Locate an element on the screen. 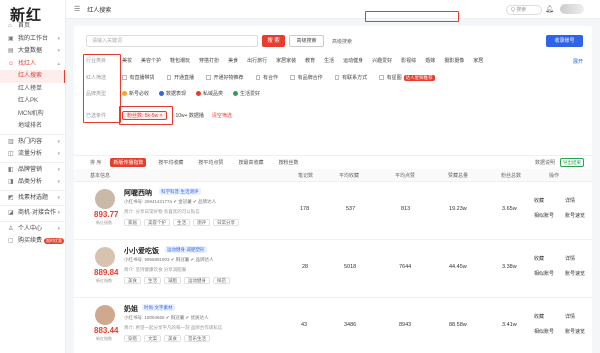 This screenshot has height=353, width=600. industry-option: 影视综 is located at coordinates (408, 60).